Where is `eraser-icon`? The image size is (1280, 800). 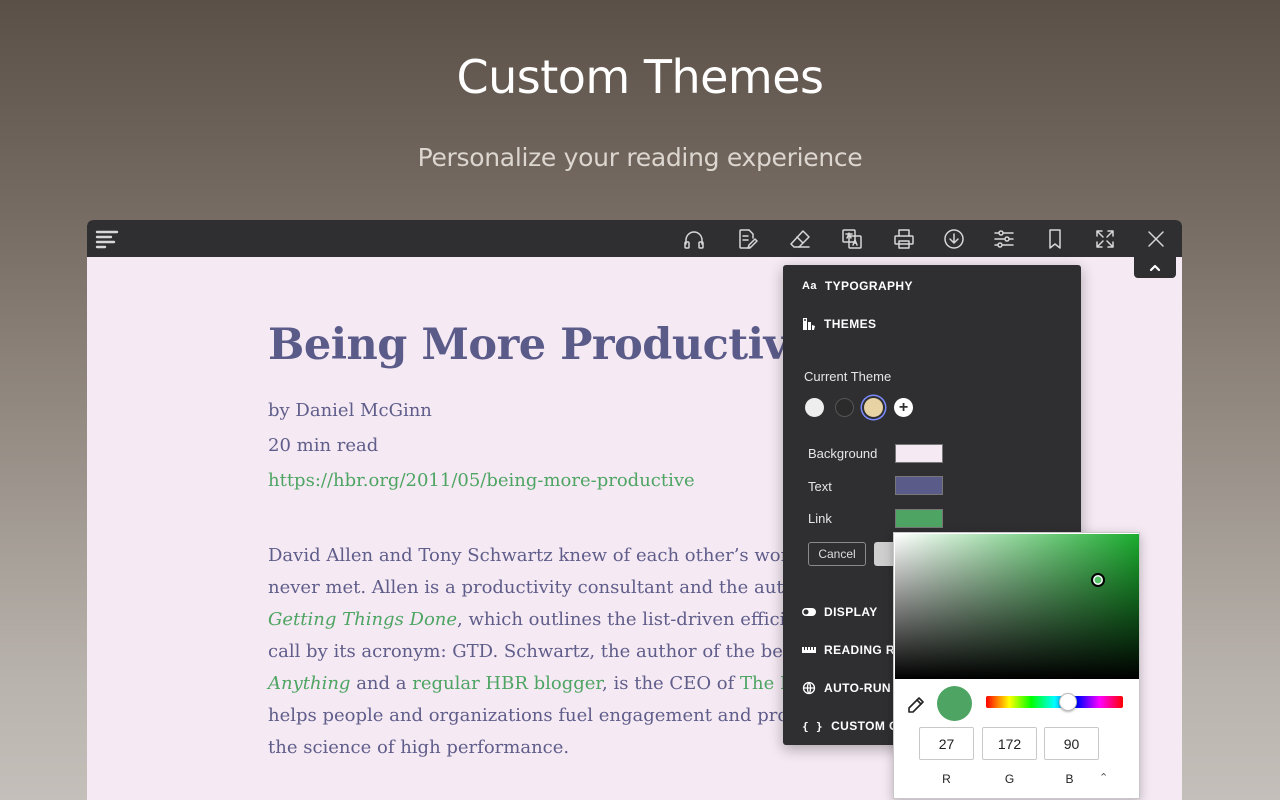 eraser-icon is located at coordinates (800, 239).